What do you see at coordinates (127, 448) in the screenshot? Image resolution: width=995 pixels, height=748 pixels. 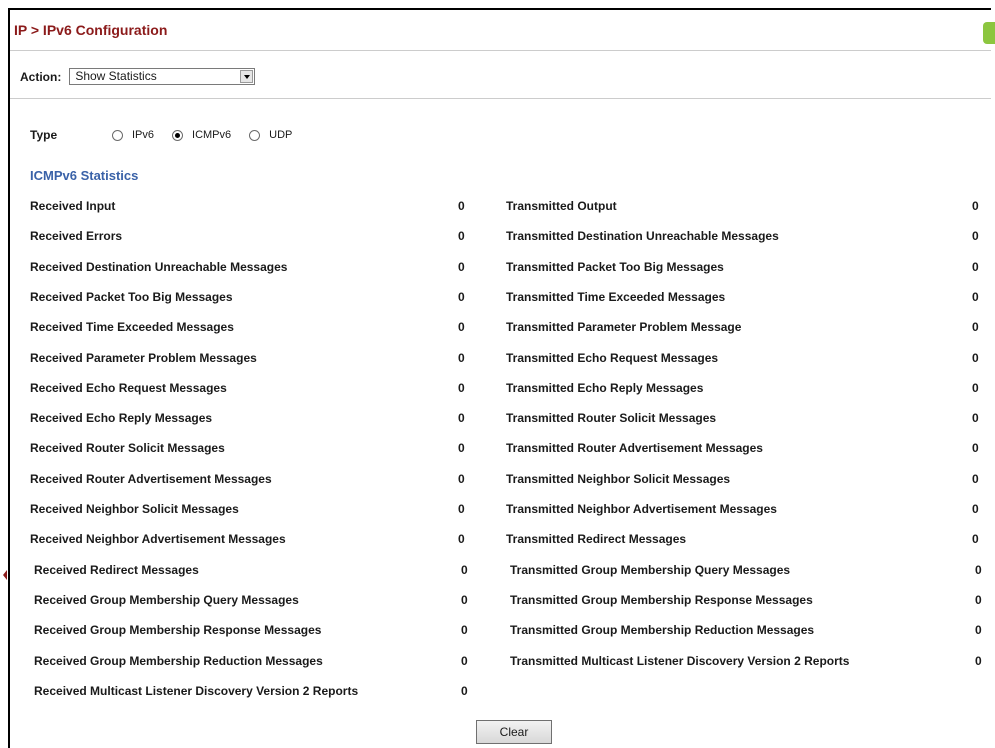 I see `stat-label-received: Received Router Solicit Messages` at bounding box center [127, 448].